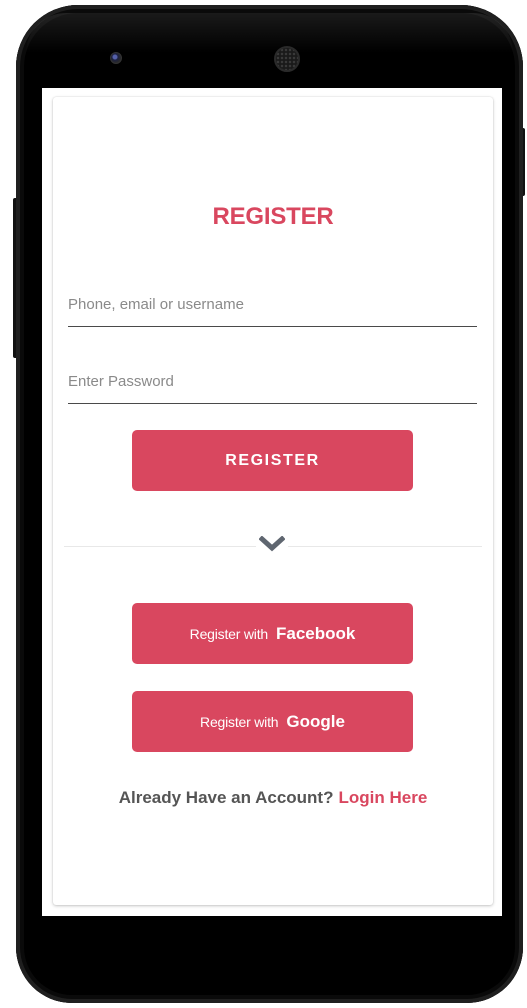  Describe the element at coordinates (315, 721) in the screenshot. I see `google-brand-label: Google` at that location.